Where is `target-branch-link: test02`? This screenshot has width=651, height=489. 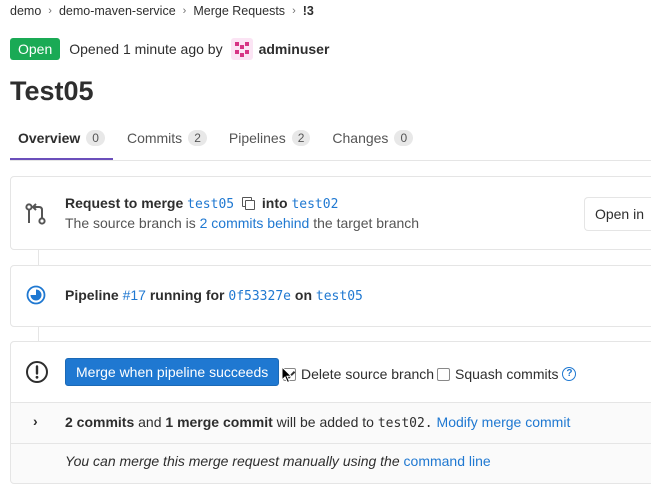 target-branch-link: test02 is located at coordinates (314, 204).